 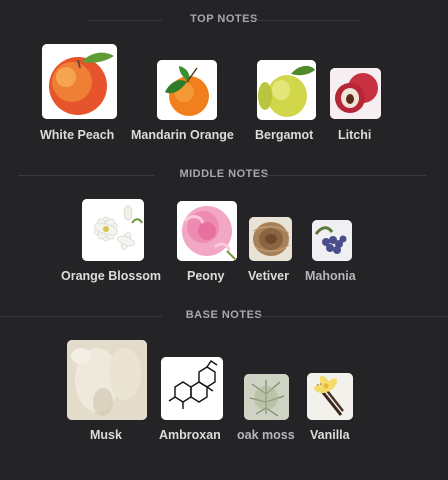 I want to click on vanilla-icon, so click(x=330, y=396).